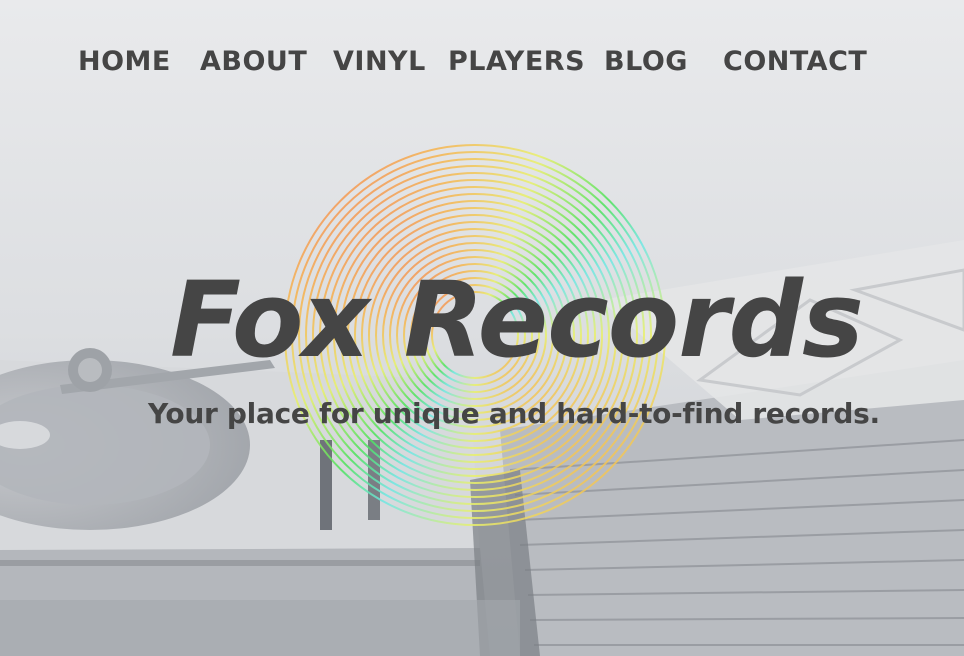  Describe the element at coordinates (646, 62) in the screenshot. I see `nav-blog: BLOG` at that location.